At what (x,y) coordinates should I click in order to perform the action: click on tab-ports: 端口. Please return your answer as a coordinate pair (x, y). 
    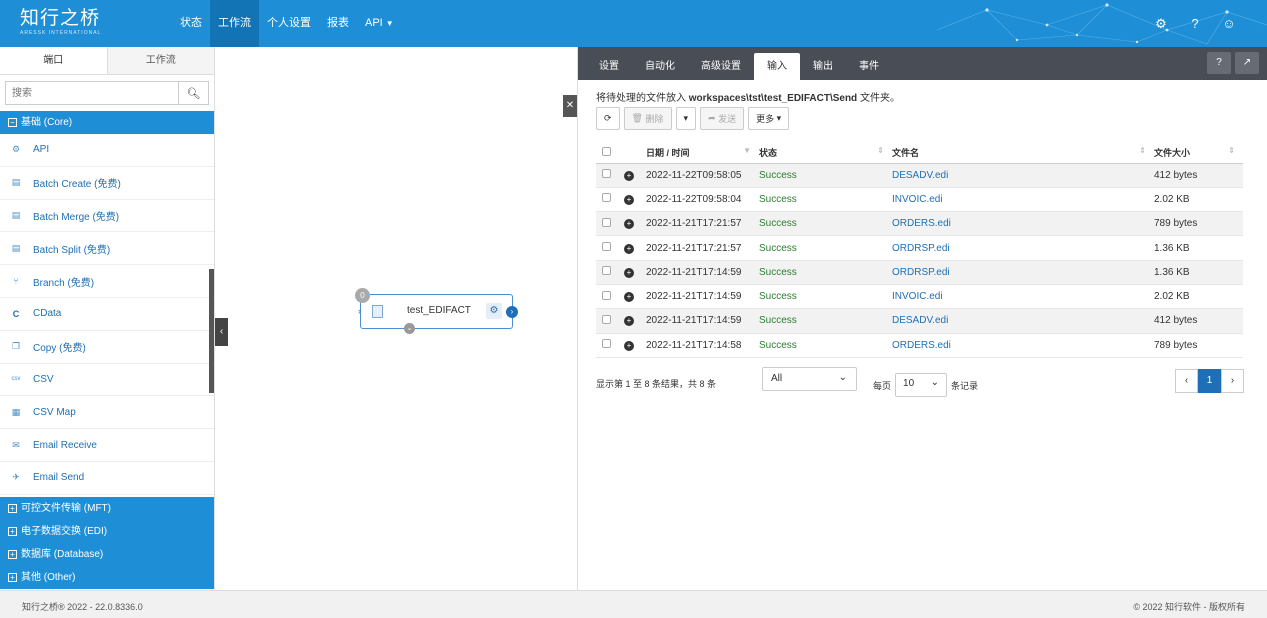
    Looking at the image, I should click on (54, 60).